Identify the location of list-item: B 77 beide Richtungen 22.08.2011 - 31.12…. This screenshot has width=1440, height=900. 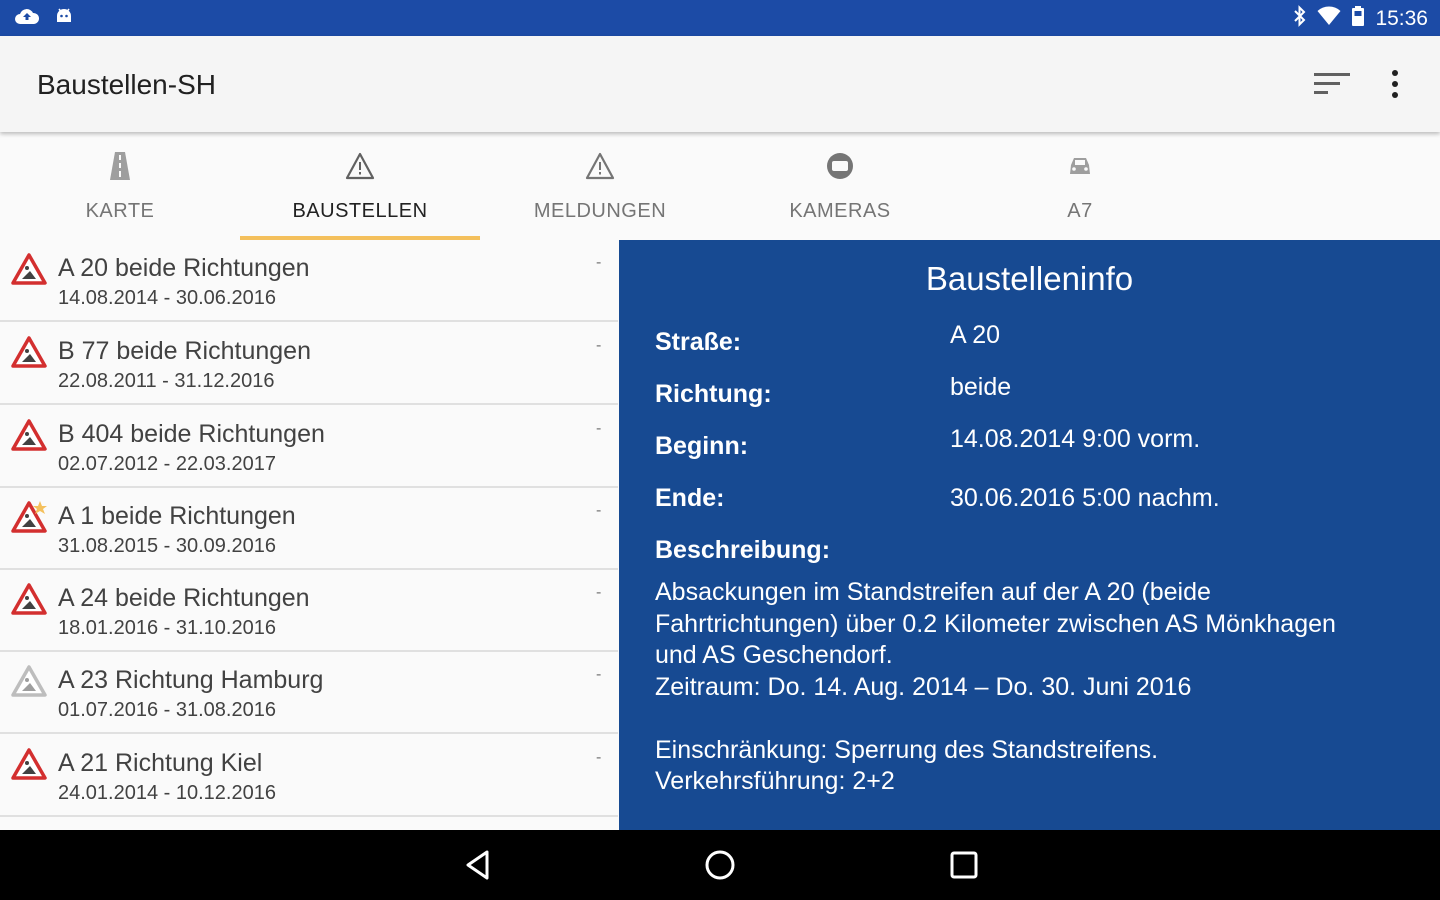
(309, 364).